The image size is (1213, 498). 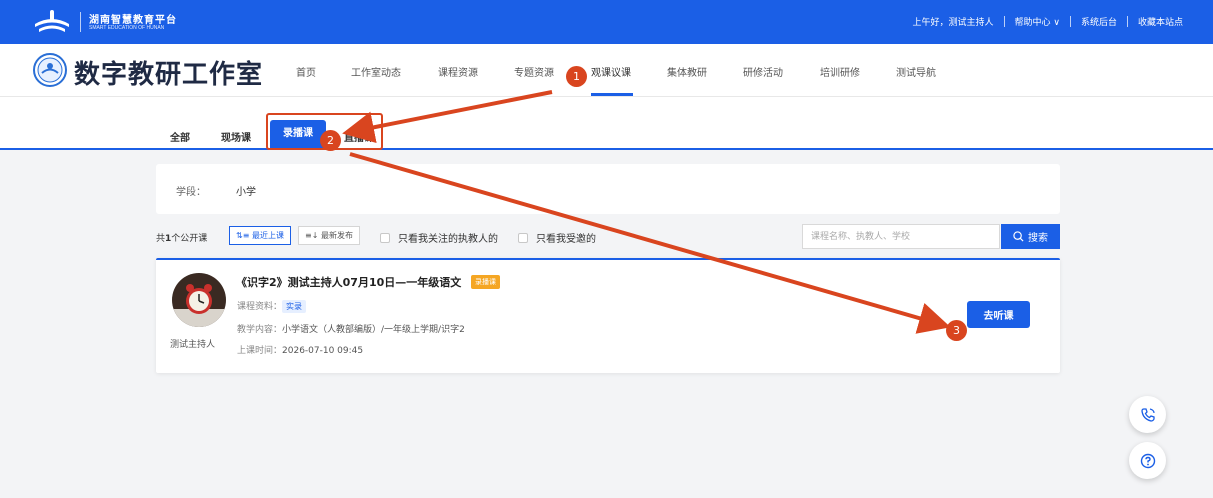 I want to click on annotation-marker-1: 1, so click(x=576, y=76).